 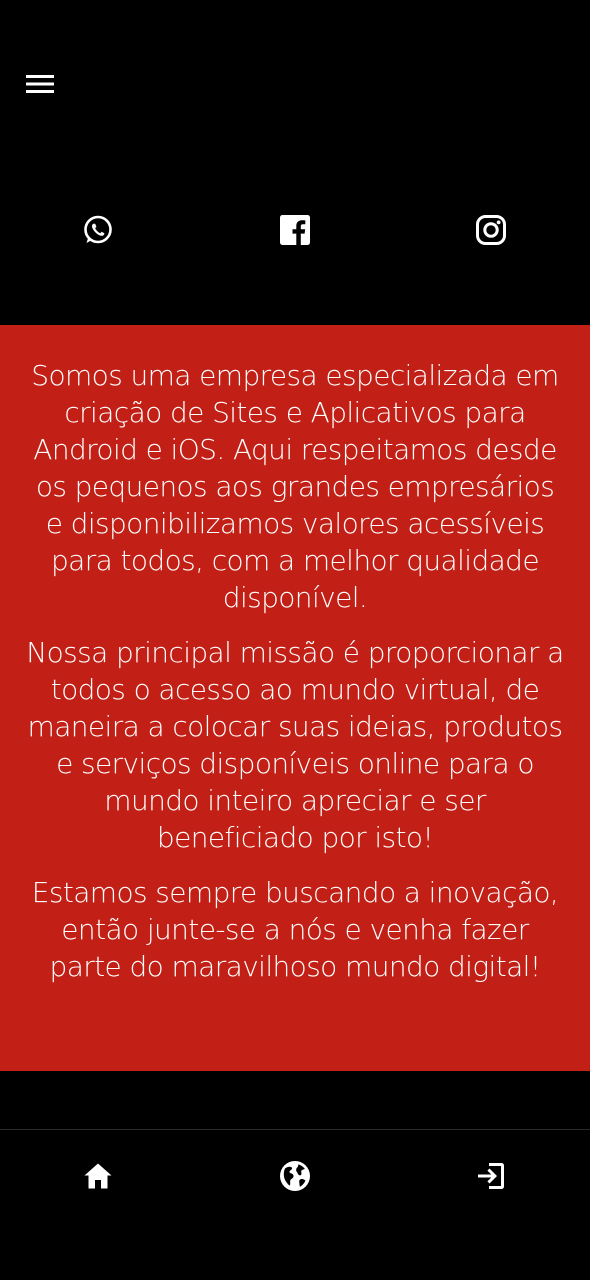 I want to click on globe-icon, so click(x=295, y=1176).